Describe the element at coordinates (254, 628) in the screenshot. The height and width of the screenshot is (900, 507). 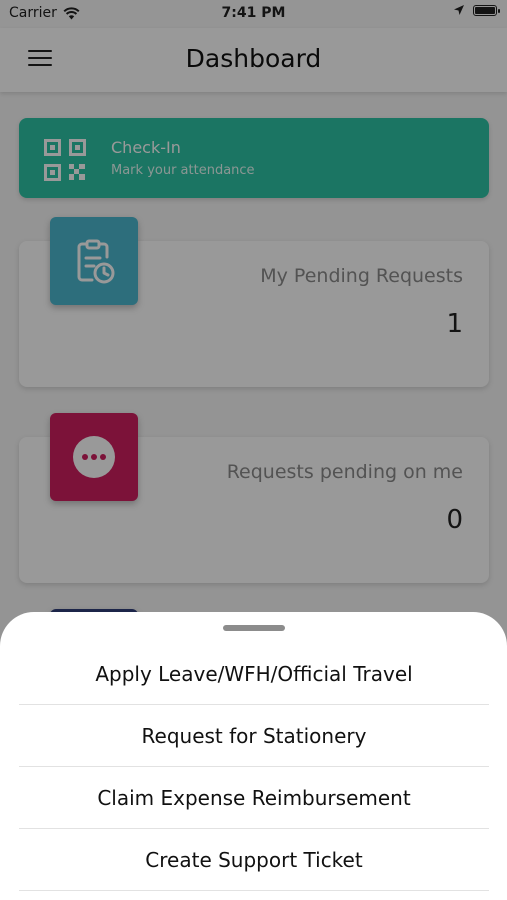
I see `sheet-drag-handle` at that location.